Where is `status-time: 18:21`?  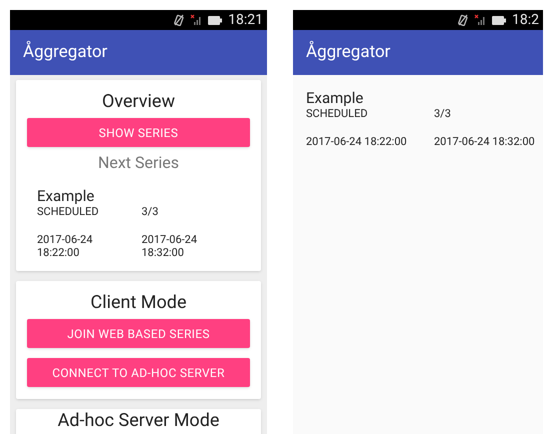
status-time: 18:21 is located at coordinates (245, 20).